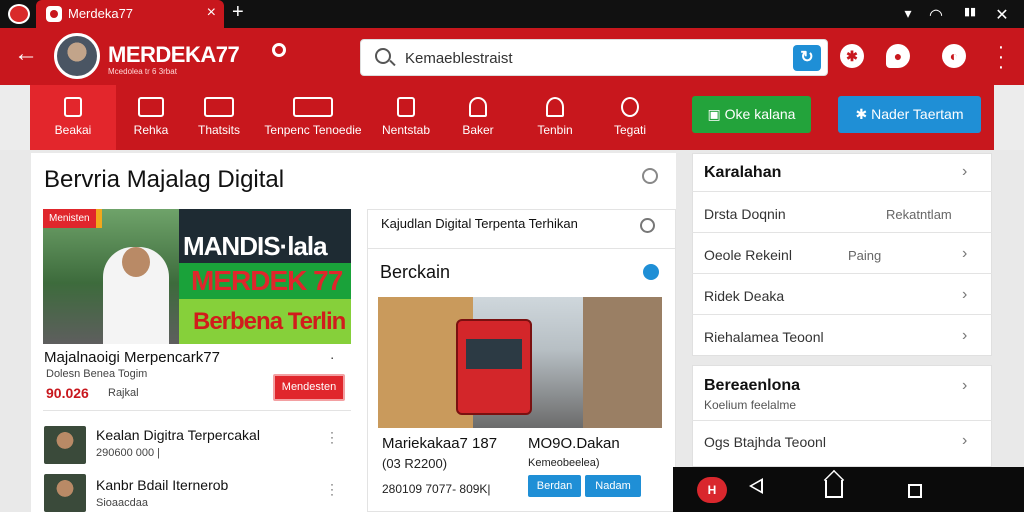 This screenshot has width=1024, height=512. I want to click on bus, so click(494, 367).